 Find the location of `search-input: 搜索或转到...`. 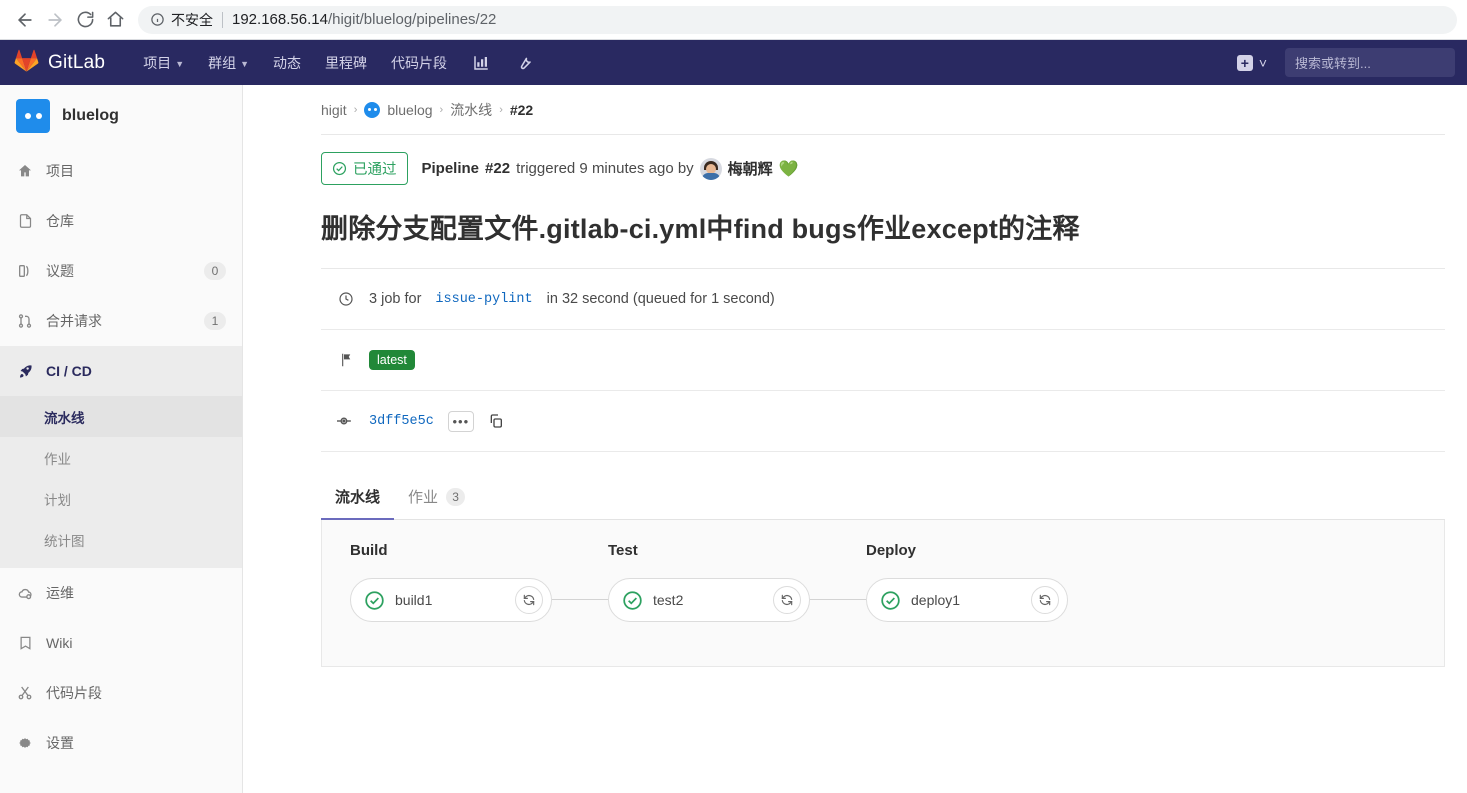

search-input: 搜索或转到... is located at coordinates (1370, 62).